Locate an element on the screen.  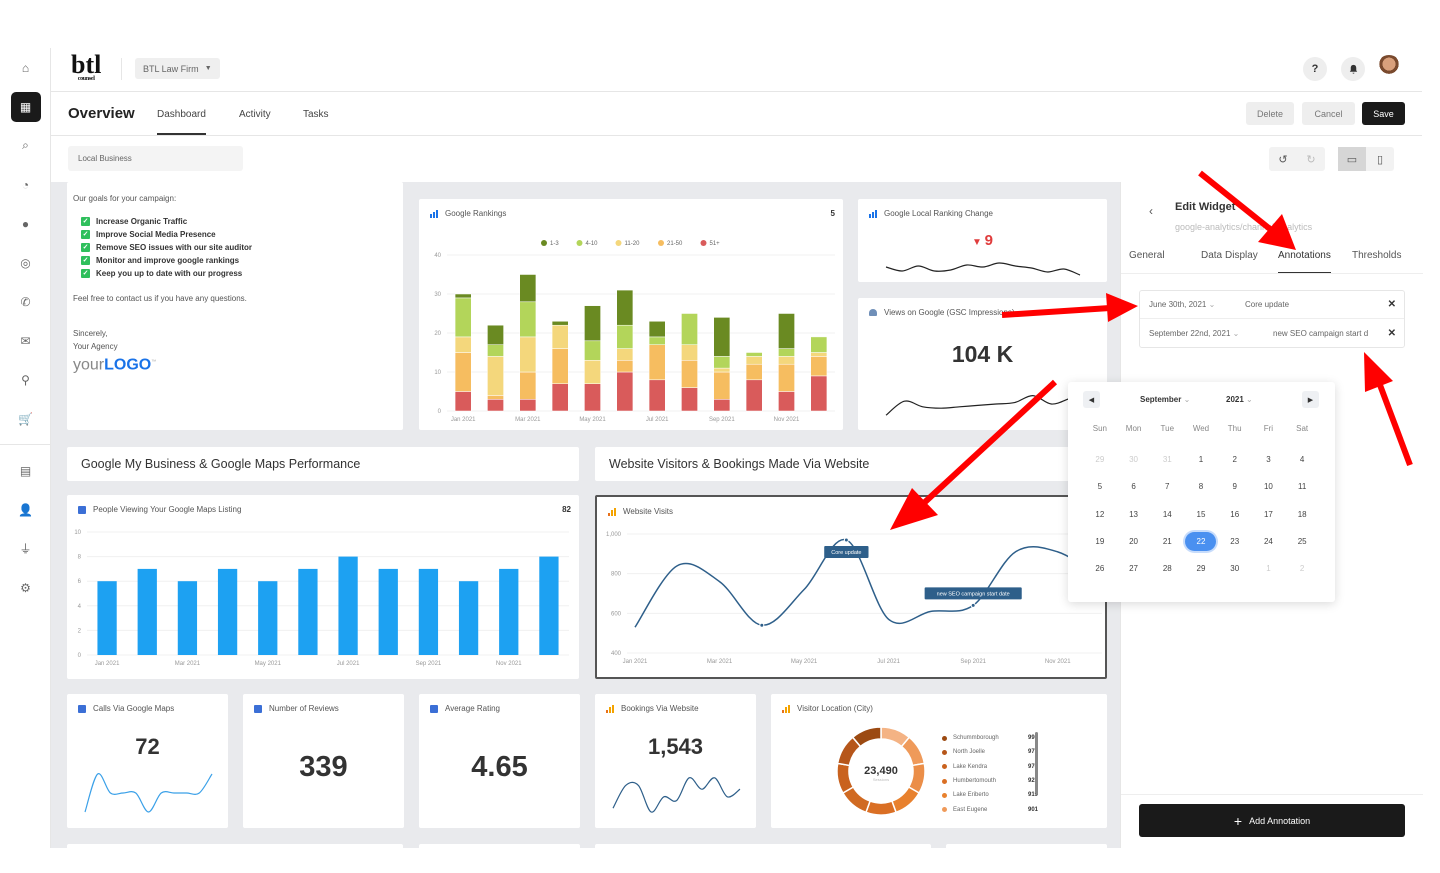
sidebar-item-settings: ⚙ is located at coordinates (25, 587).